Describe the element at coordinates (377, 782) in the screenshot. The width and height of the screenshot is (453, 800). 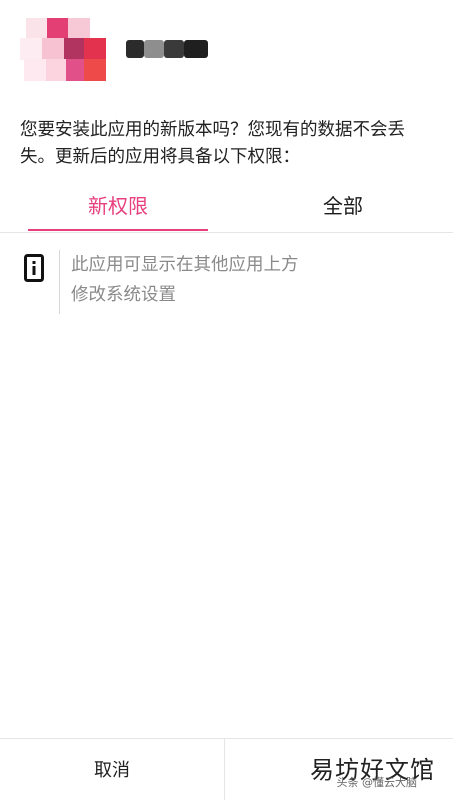
I see `watermark-sub: 头条 @懂云大脑` at that location.